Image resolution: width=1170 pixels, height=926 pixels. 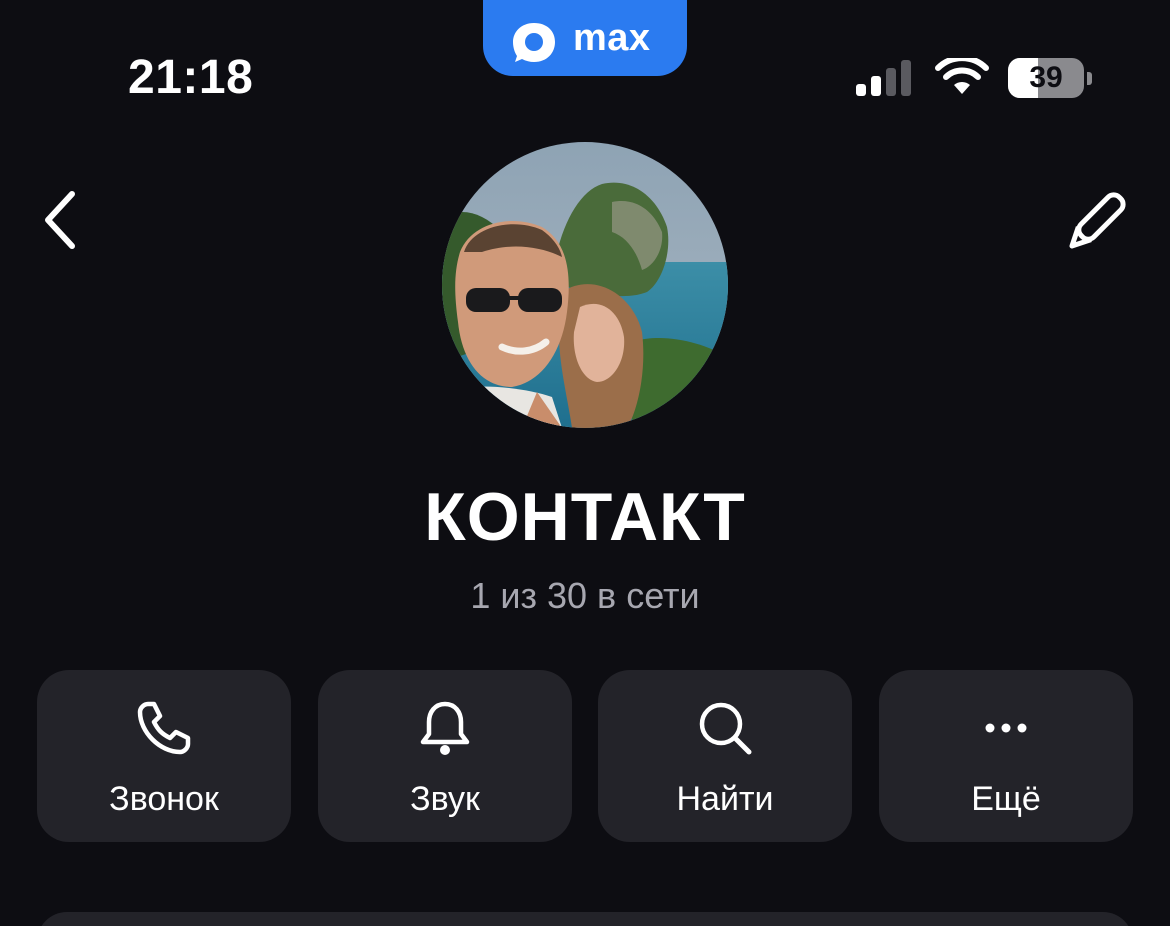 I want to click on avatar, so click(x=585, y=285).